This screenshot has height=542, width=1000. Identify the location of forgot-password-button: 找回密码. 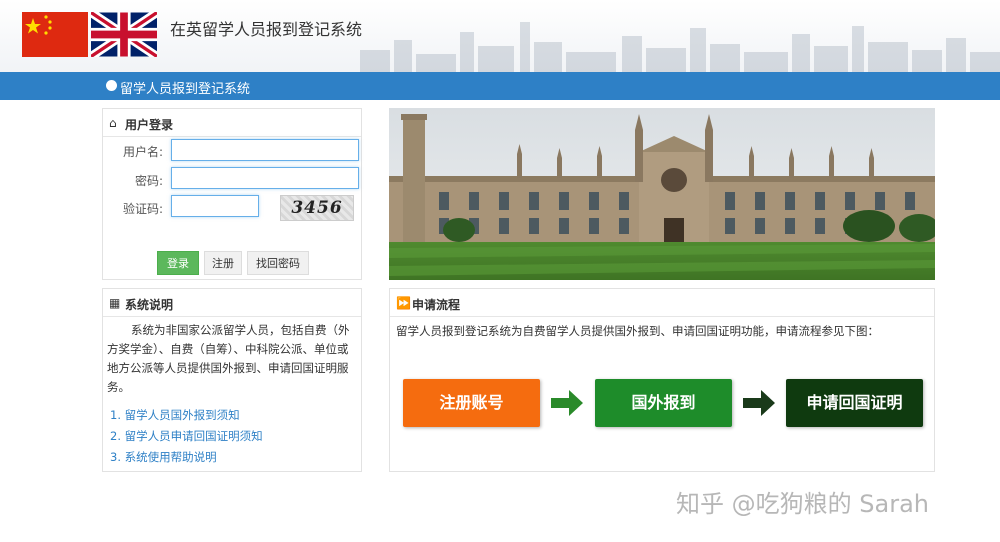
(278, 263).